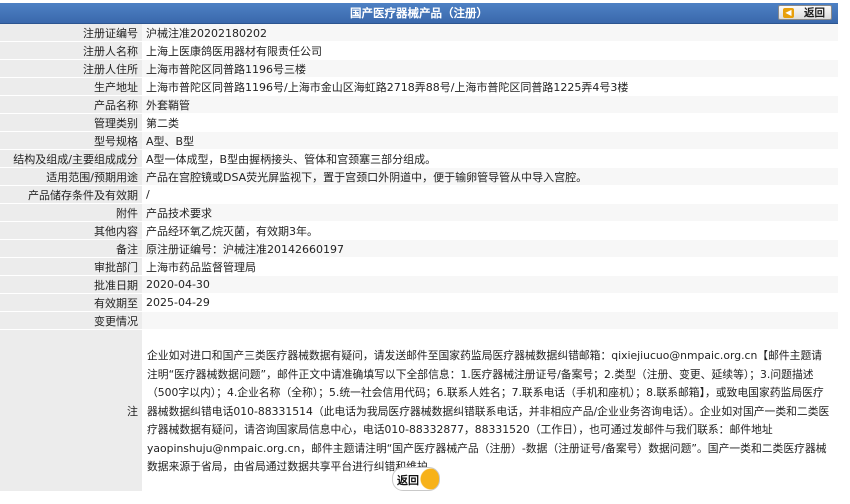 This screenshot has width=850, height=504. What do you see at coordinates (71, 176) in the screenshot?
I see `field-label: 适用范围/预期用途` at bounding box center [71, 176].